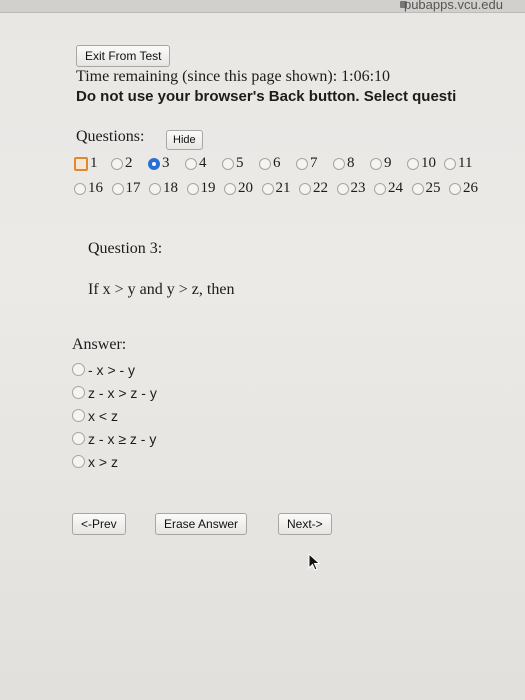 The height and width of the screenshot is (700, 525). I want to click on answer-option: x > z, so click(114, 461).